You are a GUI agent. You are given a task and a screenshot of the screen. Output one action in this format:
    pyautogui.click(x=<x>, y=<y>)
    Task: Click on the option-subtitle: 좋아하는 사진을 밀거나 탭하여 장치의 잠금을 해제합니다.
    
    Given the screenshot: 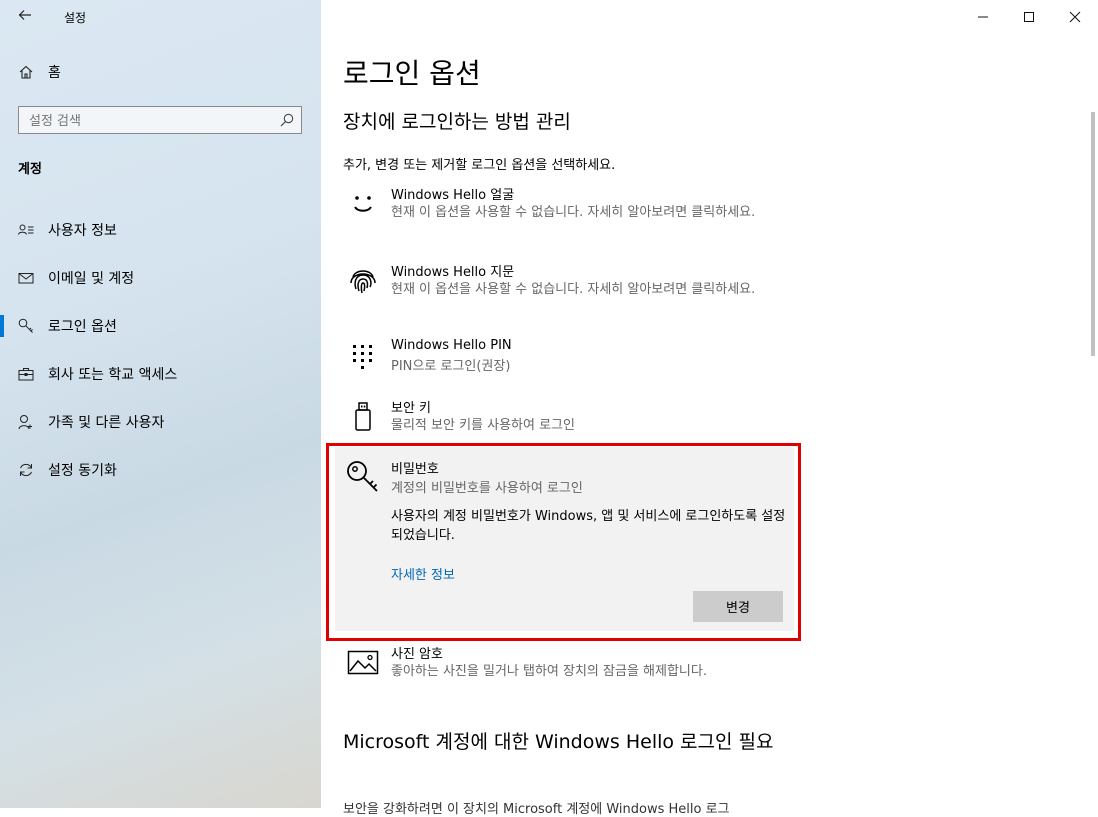 What is the action you would take?
    pyautogui.click(x=549, y=671)
    